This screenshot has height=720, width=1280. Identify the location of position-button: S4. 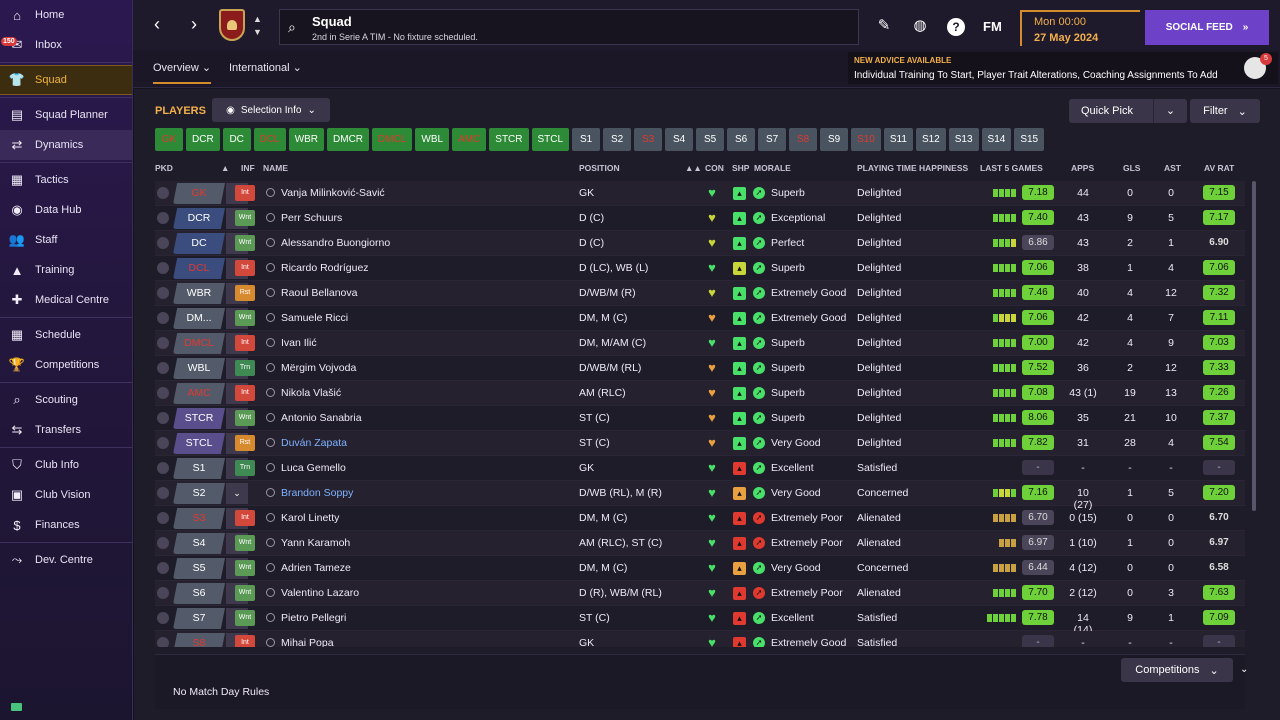
(679, 139).